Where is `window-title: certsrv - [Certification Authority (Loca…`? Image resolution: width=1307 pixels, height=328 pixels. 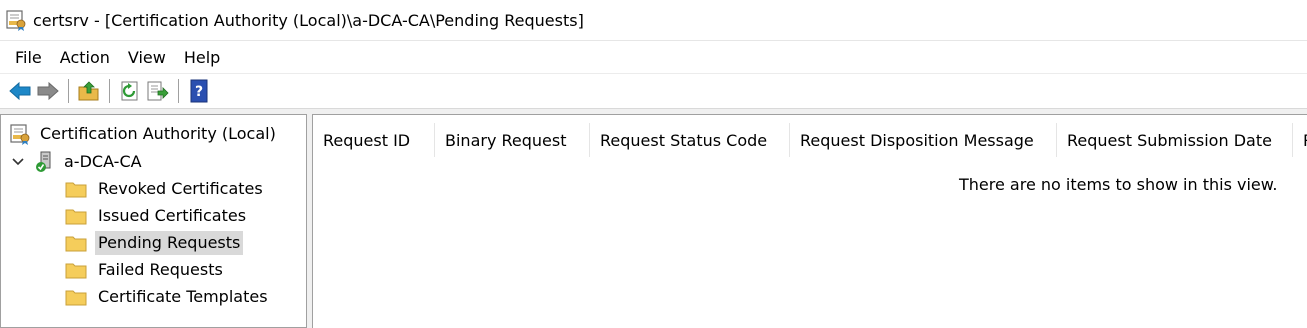
window-title: certsrv - [Certification Authority (Loca… is located at coordinates (308, 20).